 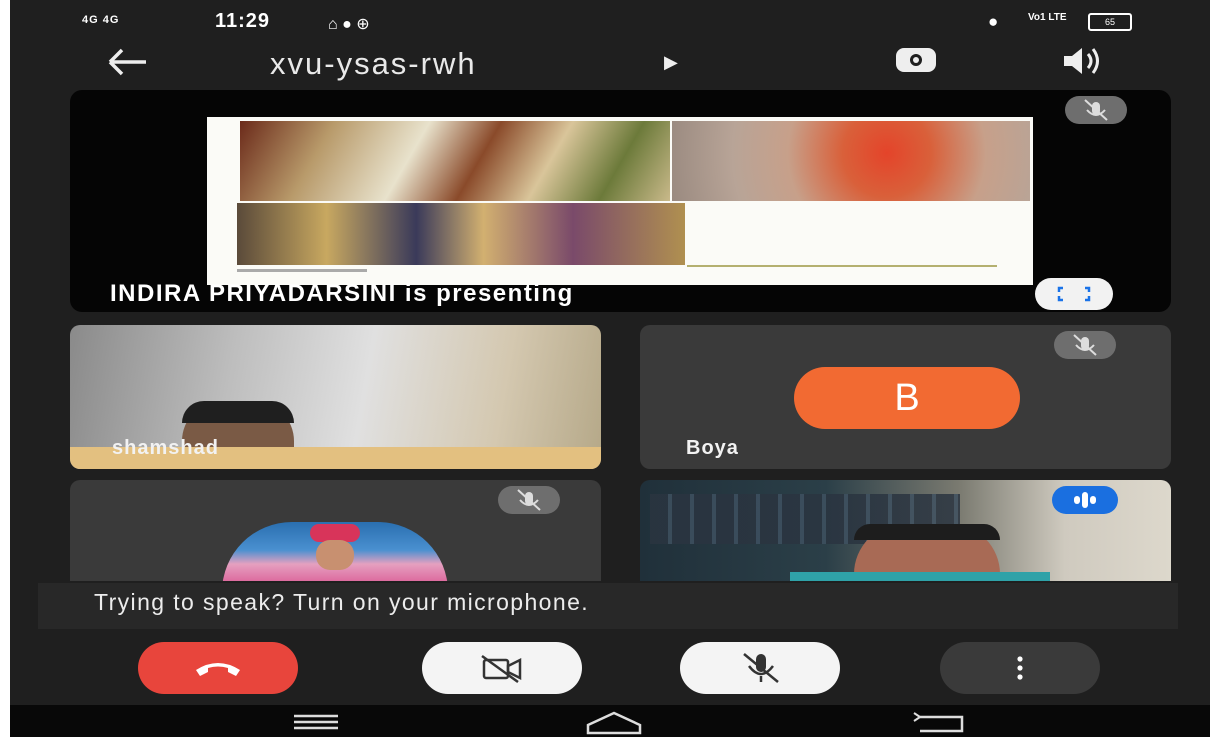 I want to click on network-indicator-right: Vo1 LTE, so click(x=1047, y=17).